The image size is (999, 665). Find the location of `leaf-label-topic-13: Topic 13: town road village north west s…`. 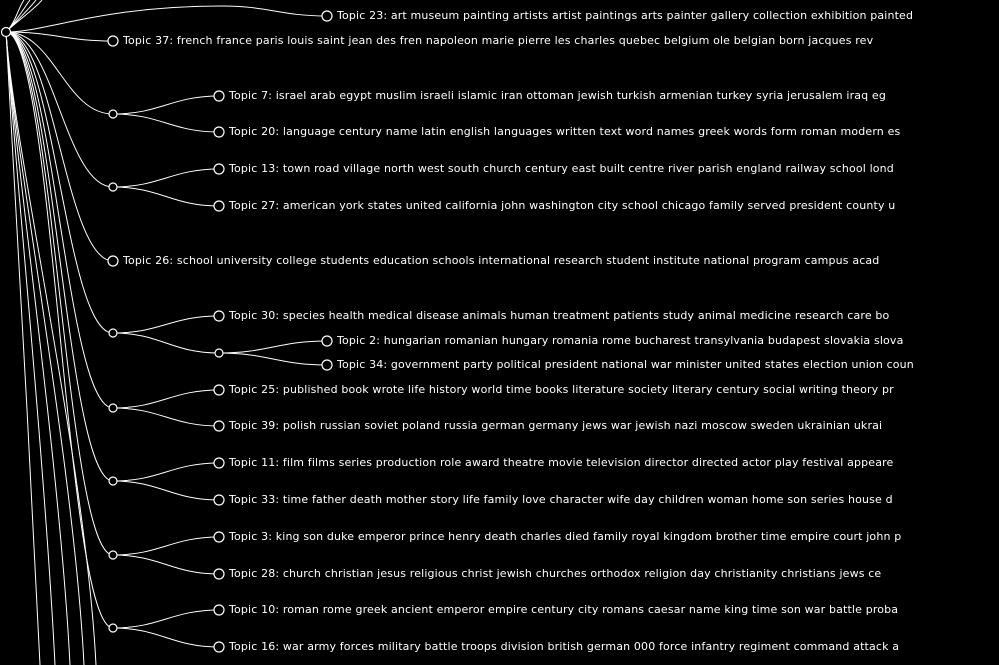

leaf-label-topic-13: Topic 13: town road village north west s… is located at coordinates (561, 168).